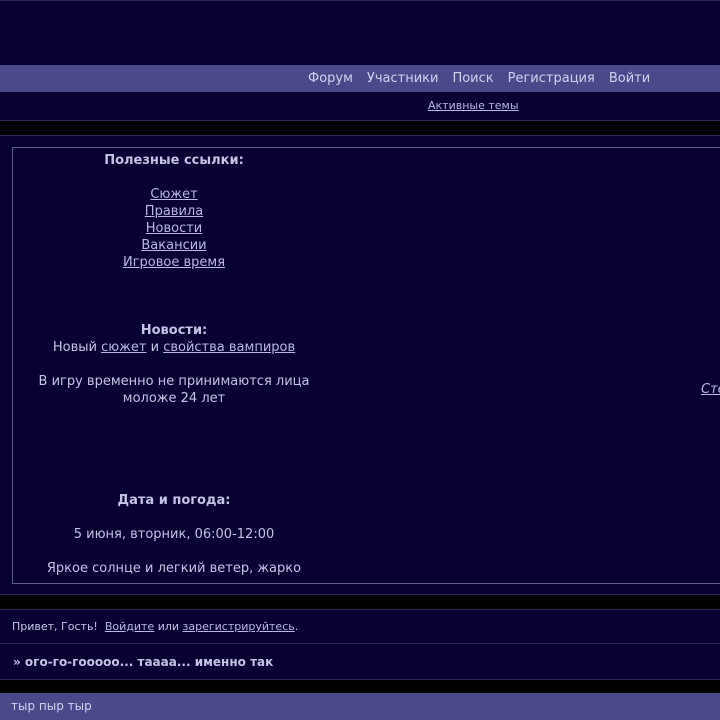 The height and width of the screenshot is (720, 720). Describe the element at coordinates (174, 534) in the screenshot. I see `date-text: 5 июня, вторник, 06:00-12:00` at that location.